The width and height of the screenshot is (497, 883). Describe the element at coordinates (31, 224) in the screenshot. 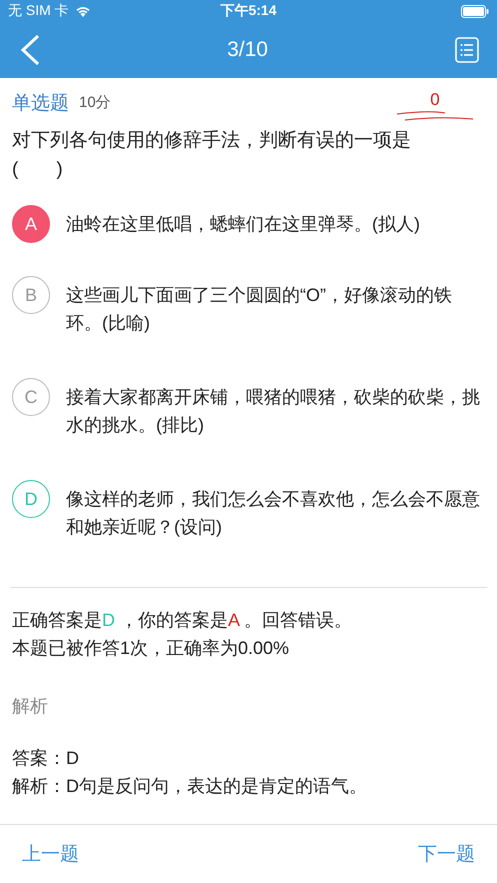

I see `option-letter: A` at that location.